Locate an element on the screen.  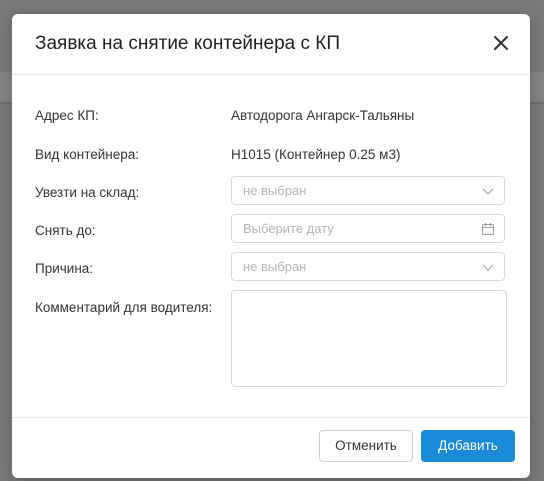
warehouse-label: Увезти на склад: is located at coordinates (87, 192).